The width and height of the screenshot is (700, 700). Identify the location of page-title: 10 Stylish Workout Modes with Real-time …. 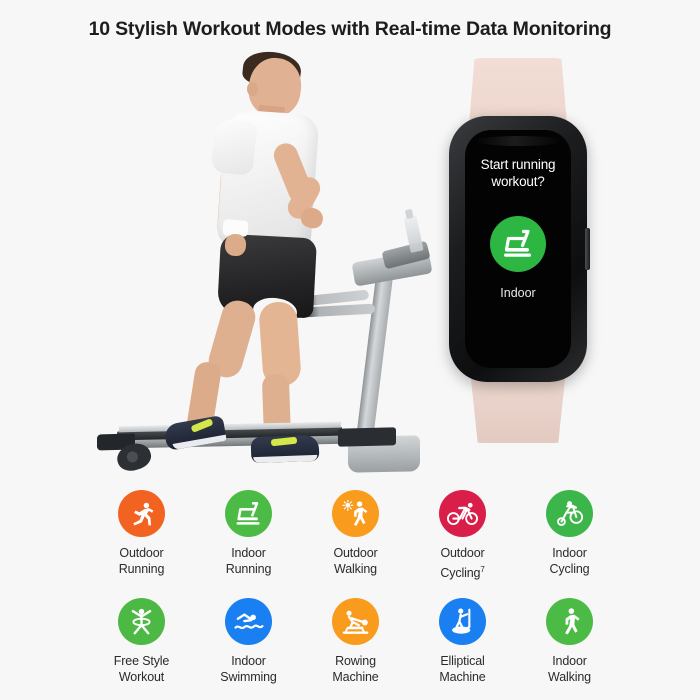
(350, 29).